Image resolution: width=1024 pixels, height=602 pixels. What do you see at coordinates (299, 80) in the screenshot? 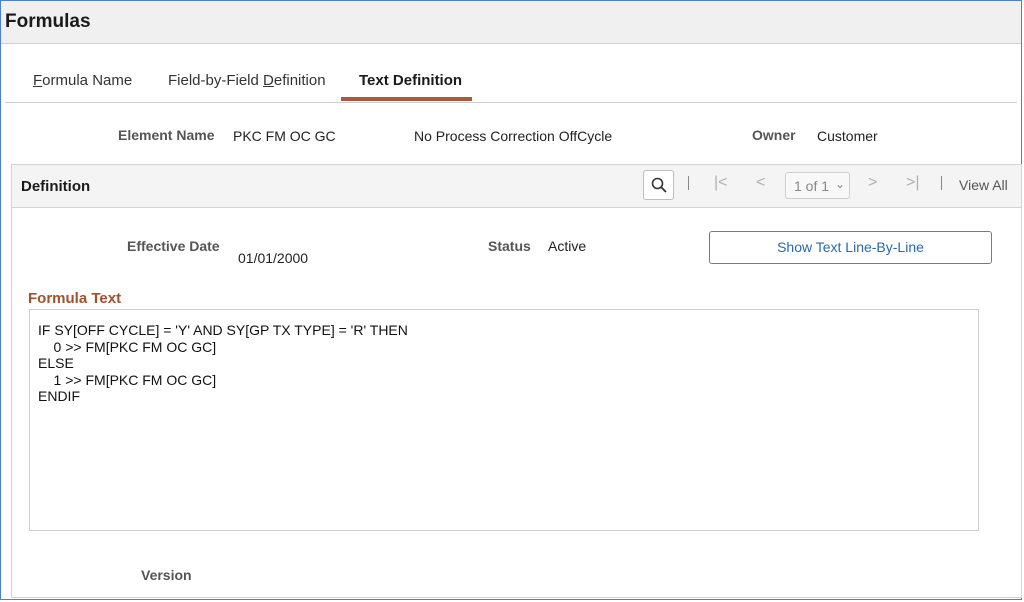
I see `tab-label-part: efinition` at bounding box center [299, 80].